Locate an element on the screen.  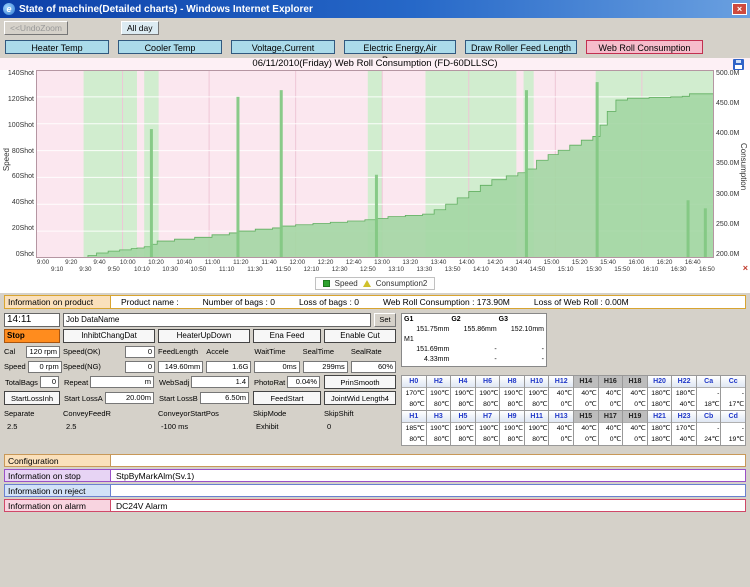
seal-setting-value: 299ms is located at coordinates (325, 366).